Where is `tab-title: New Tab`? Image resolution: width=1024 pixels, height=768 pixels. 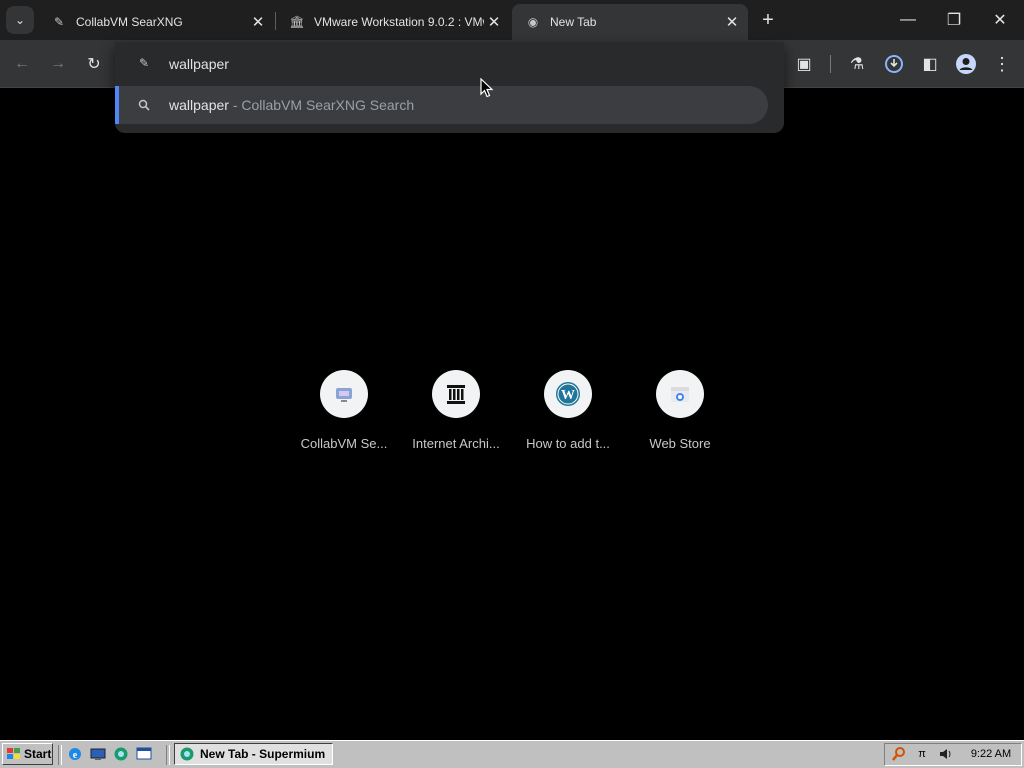 tab-title: New Tab is located at coordinates (573, 22).